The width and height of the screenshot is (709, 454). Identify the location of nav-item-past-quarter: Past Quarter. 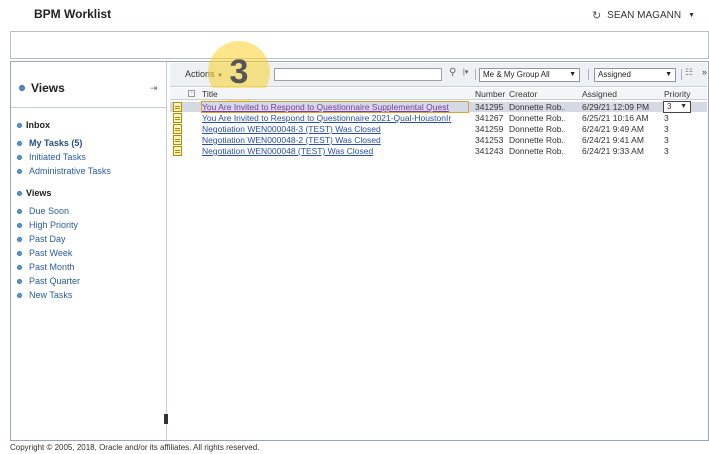
(48, 281).